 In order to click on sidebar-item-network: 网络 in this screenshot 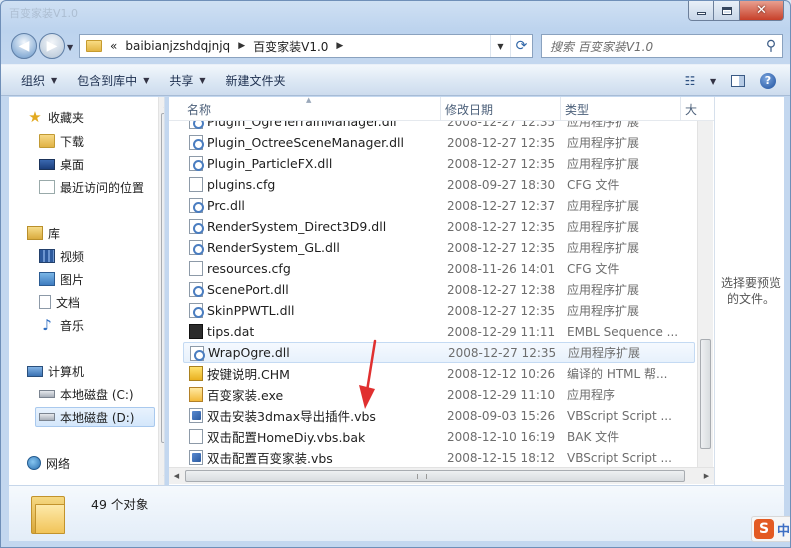, I will do `click(48, 463)`.